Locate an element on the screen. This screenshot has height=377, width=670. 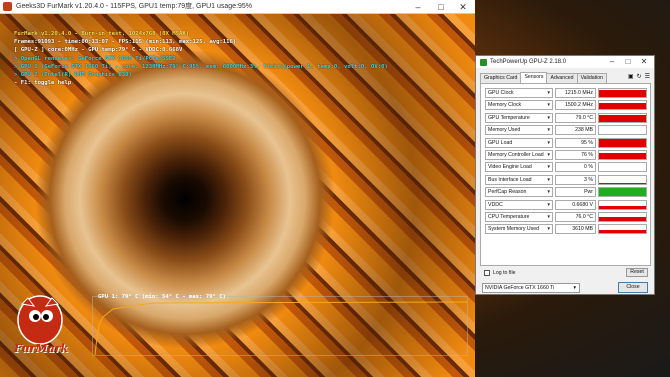
sensor-name: VDDC is located at coordinates (495, 204).